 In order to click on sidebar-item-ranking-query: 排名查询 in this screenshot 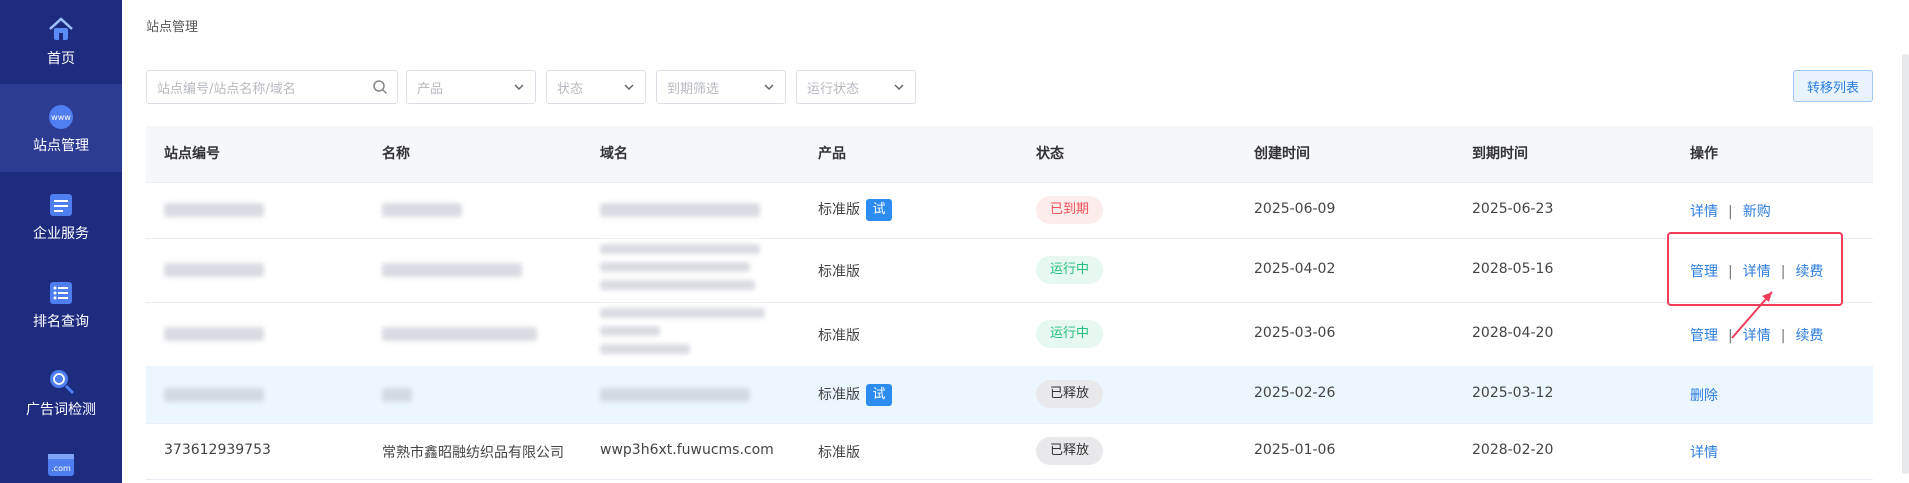, I will do `click(61, 304)`.